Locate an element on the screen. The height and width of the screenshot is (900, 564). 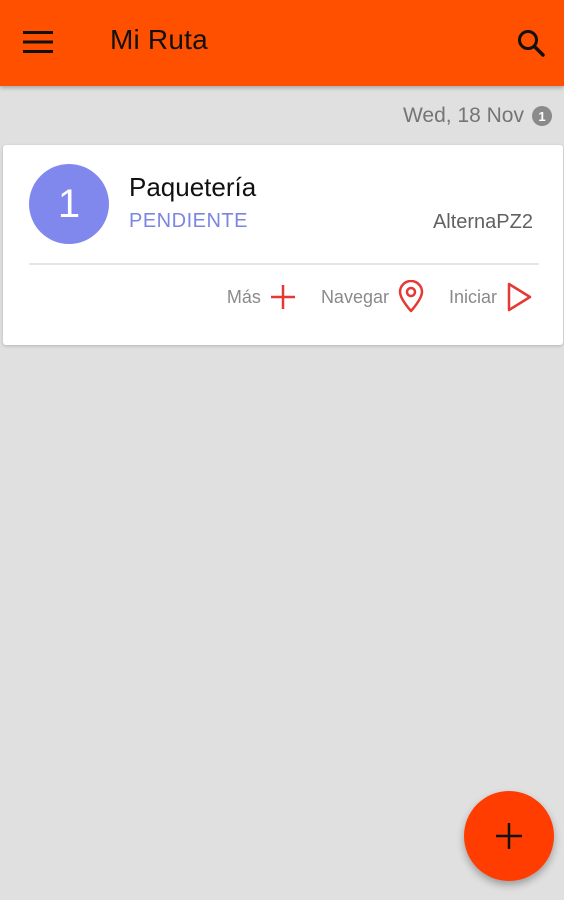
start-label: Iniciar is located at coordinates (472, 296).